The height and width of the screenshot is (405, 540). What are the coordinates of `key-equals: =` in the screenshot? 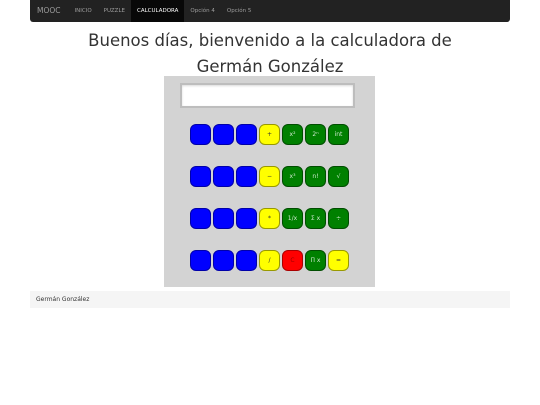 It's located at (338, 260).